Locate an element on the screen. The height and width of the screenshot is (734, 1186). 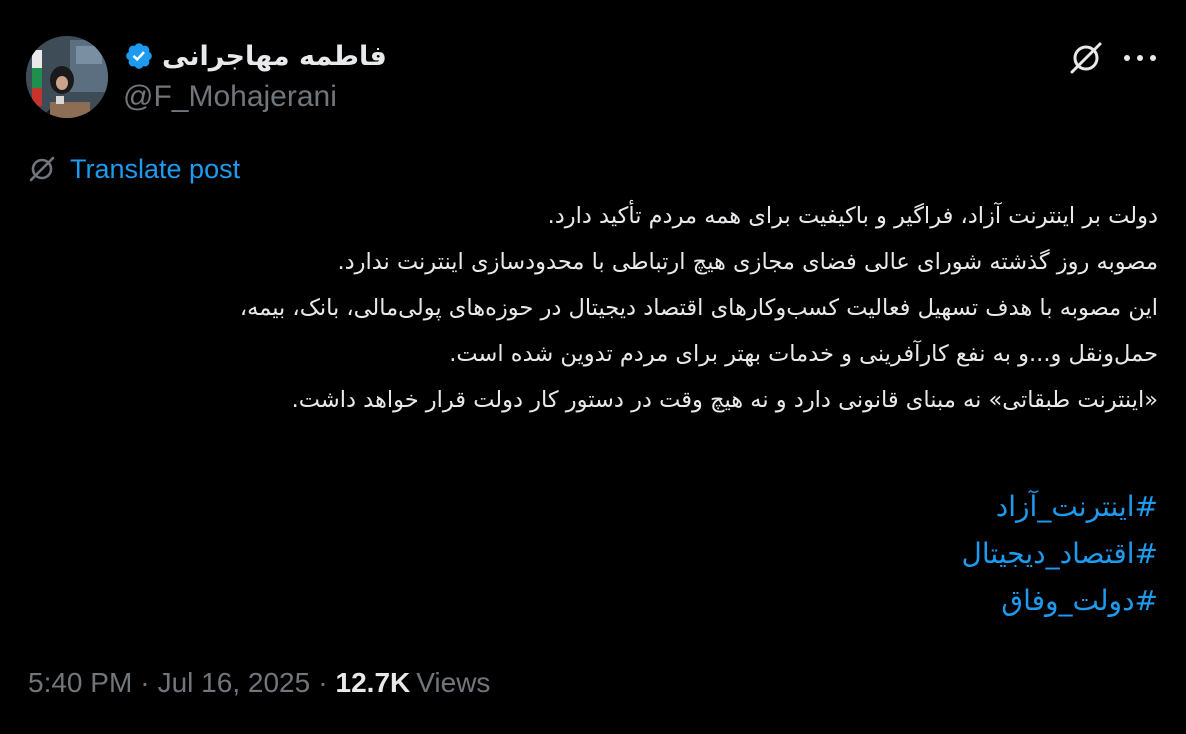
post-time: 5:40 PM is located at coordinates (80, 683).